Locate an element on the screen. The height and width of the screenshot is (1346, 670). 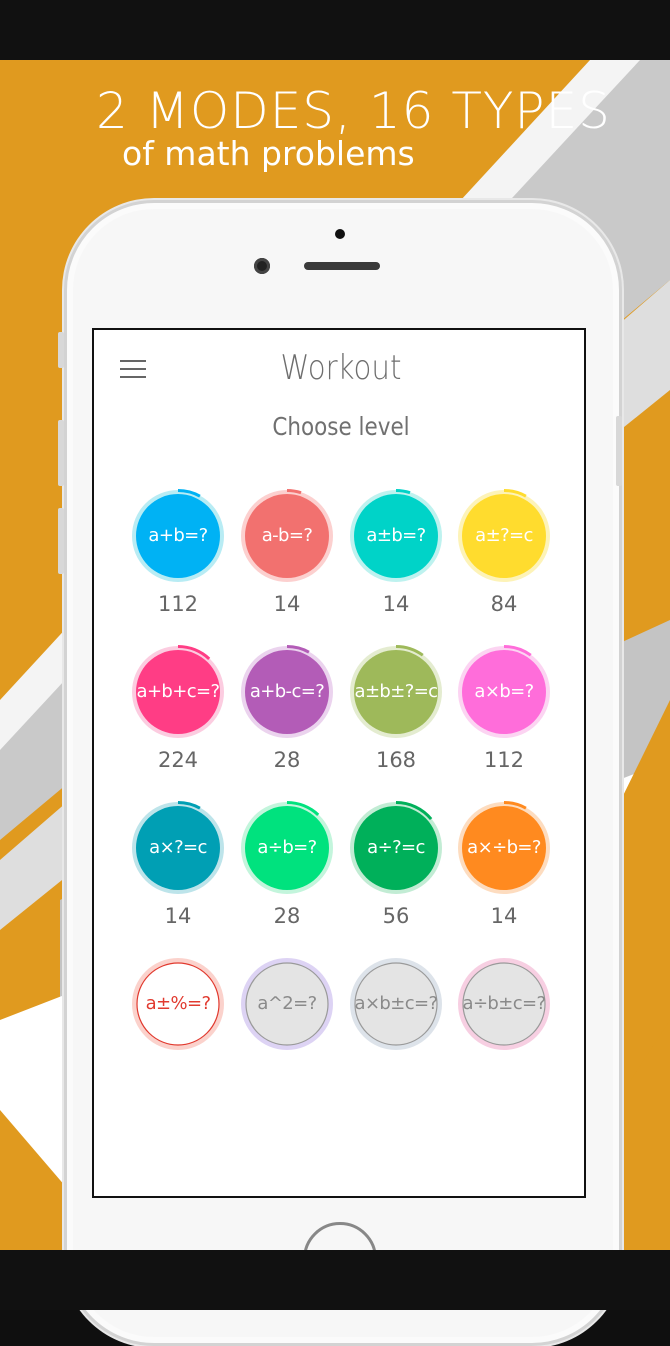
phone-mute-switch is located at coordinates (61, 350).